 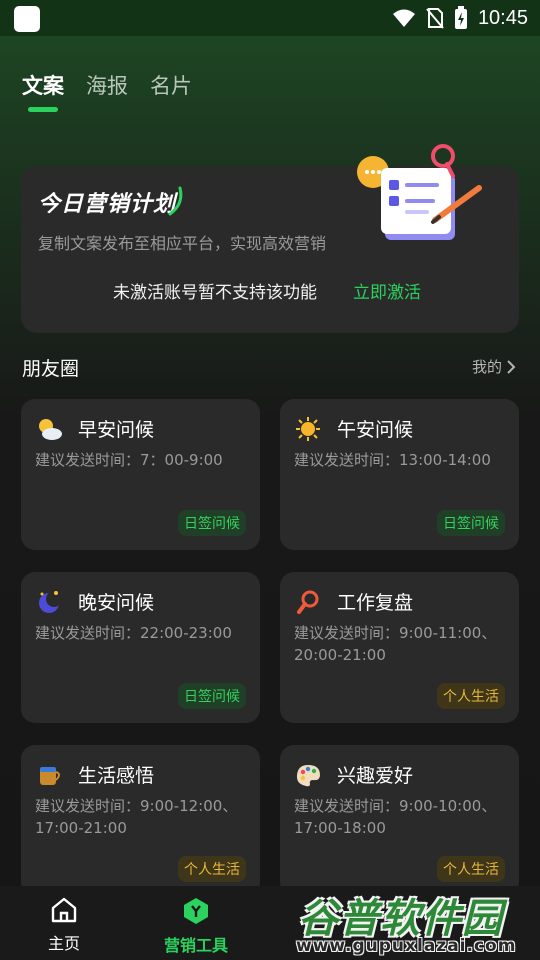 What do you see at coordinates (50, 429) in the screenshot?
I see `cloud-sun-icon` at bounding box center [50, 429].